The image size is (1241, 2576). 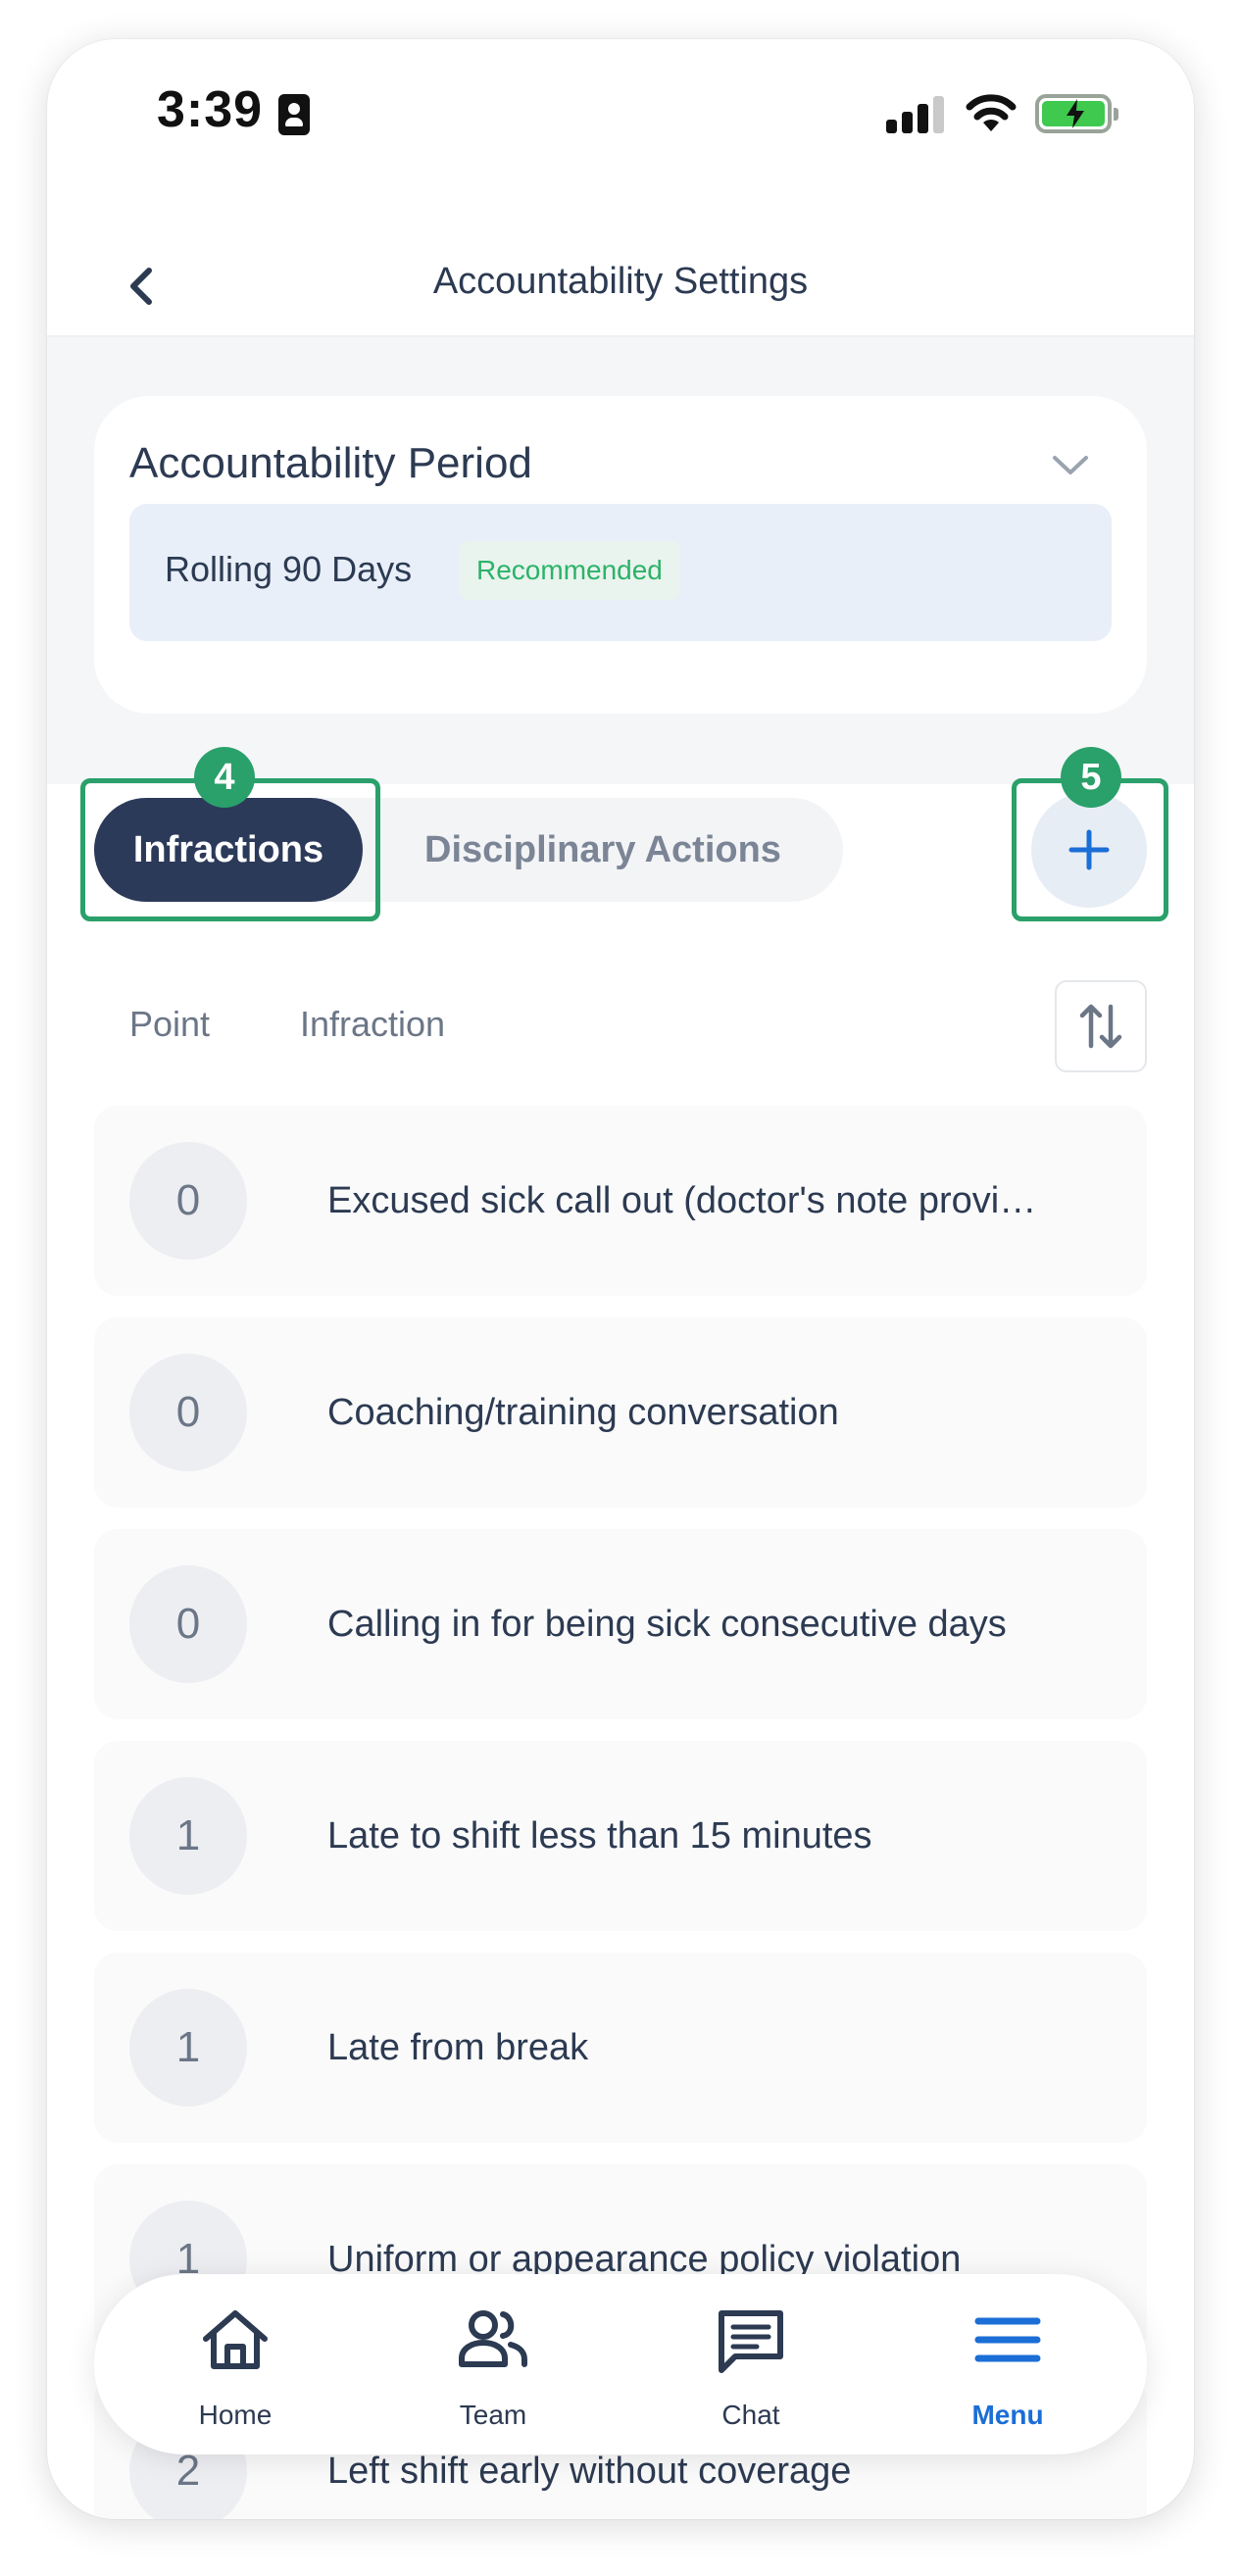 I want to click on callout-number-4: 4, so click(x=225, y=777).